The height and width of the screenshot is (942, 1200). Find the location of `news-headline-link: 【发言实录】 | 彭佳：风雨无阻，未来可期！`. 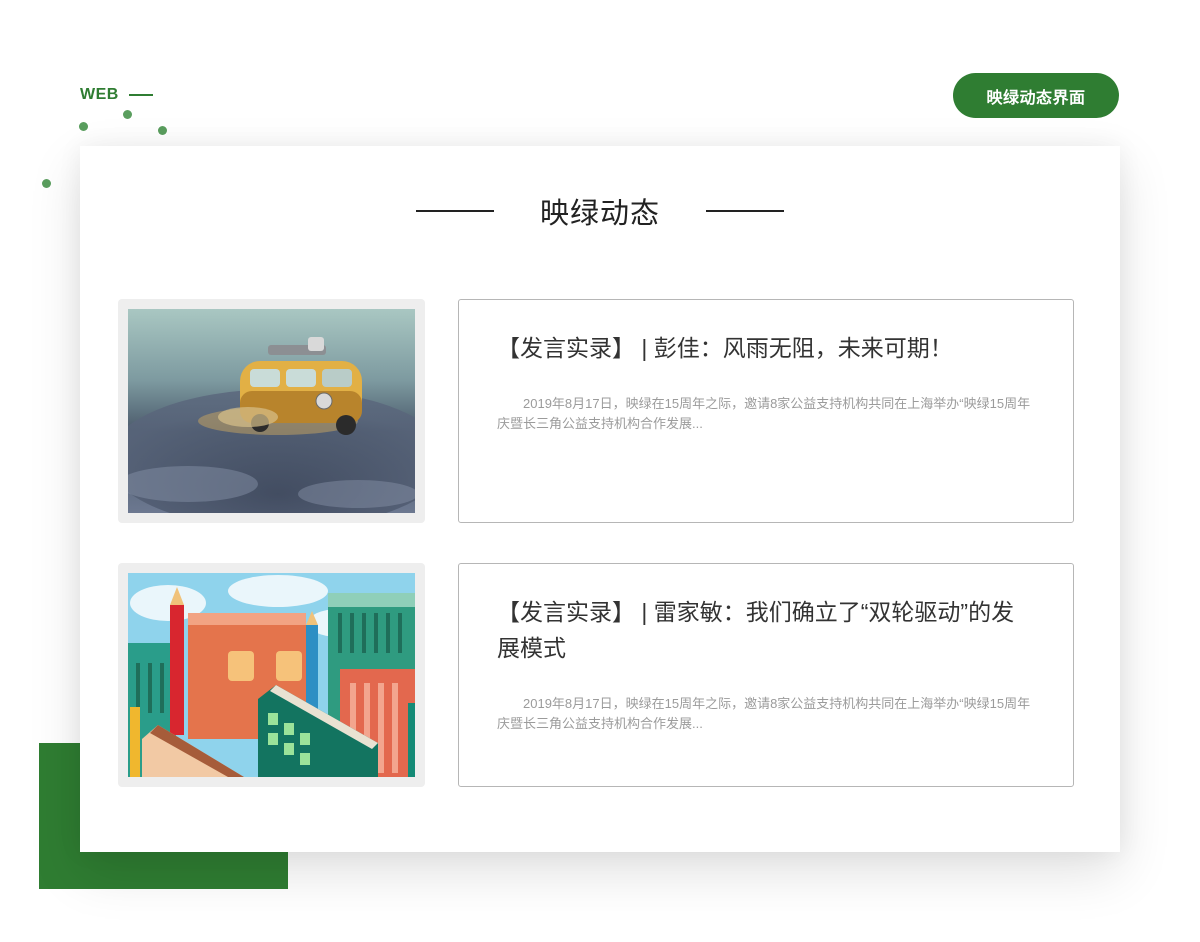

news-headline-link: 【发言实录】 | 彭佳：风雨无阻，未来可期！ is located at coordinates (767, 348).